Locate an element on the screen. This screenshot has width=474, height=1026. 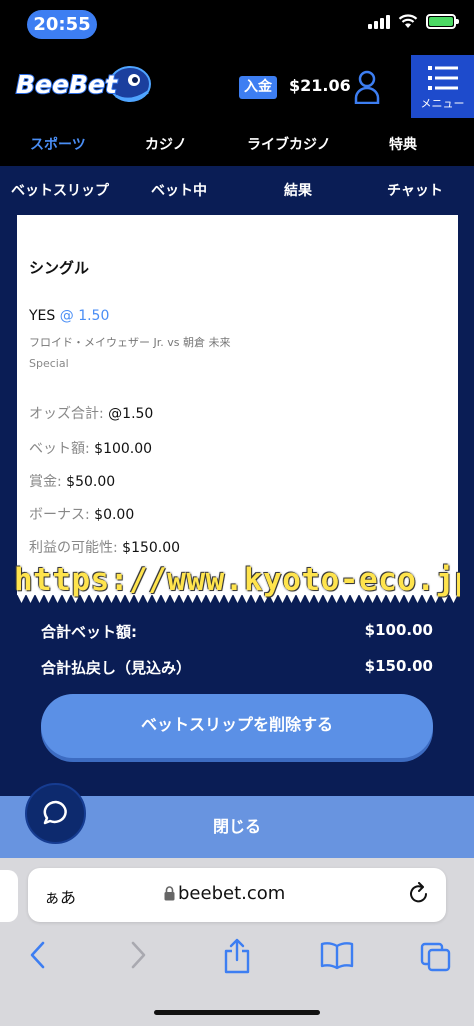
main-nav: スポーツ カジノ ライブカジノ 特典 is located at coordinates (237, 143).